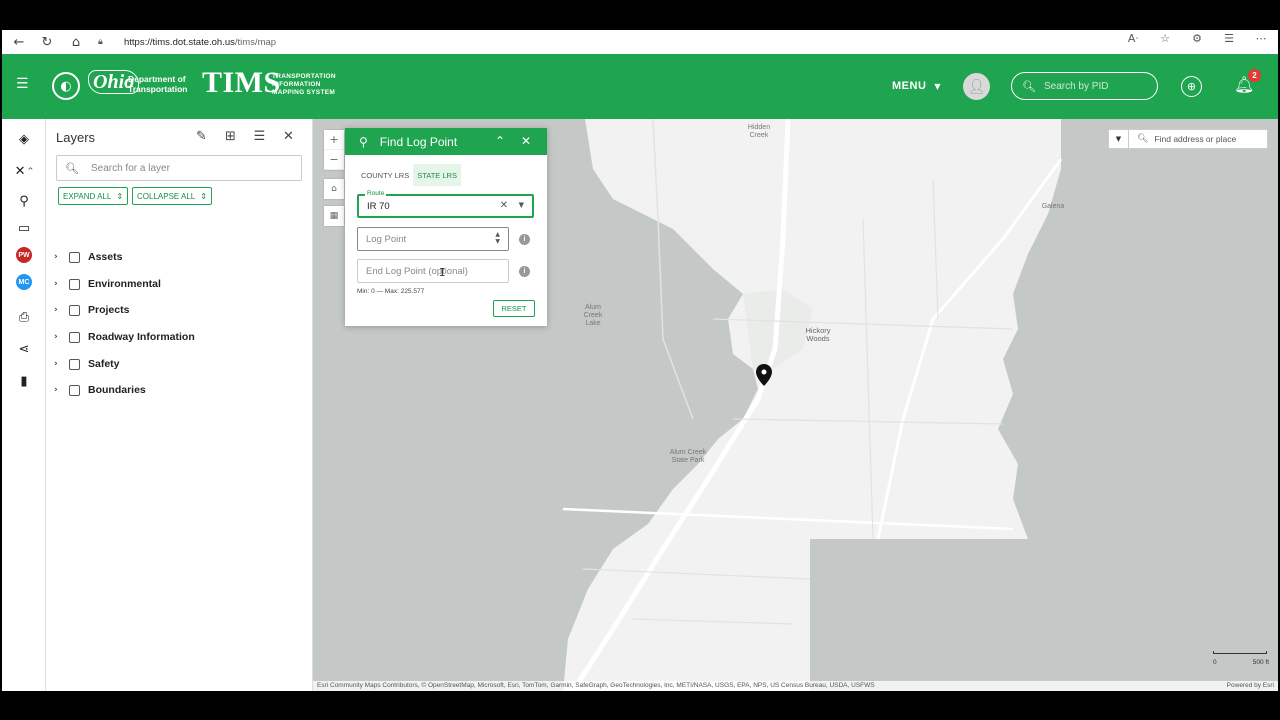  I want to click on reload-icon: ↻, so click(47, 42).